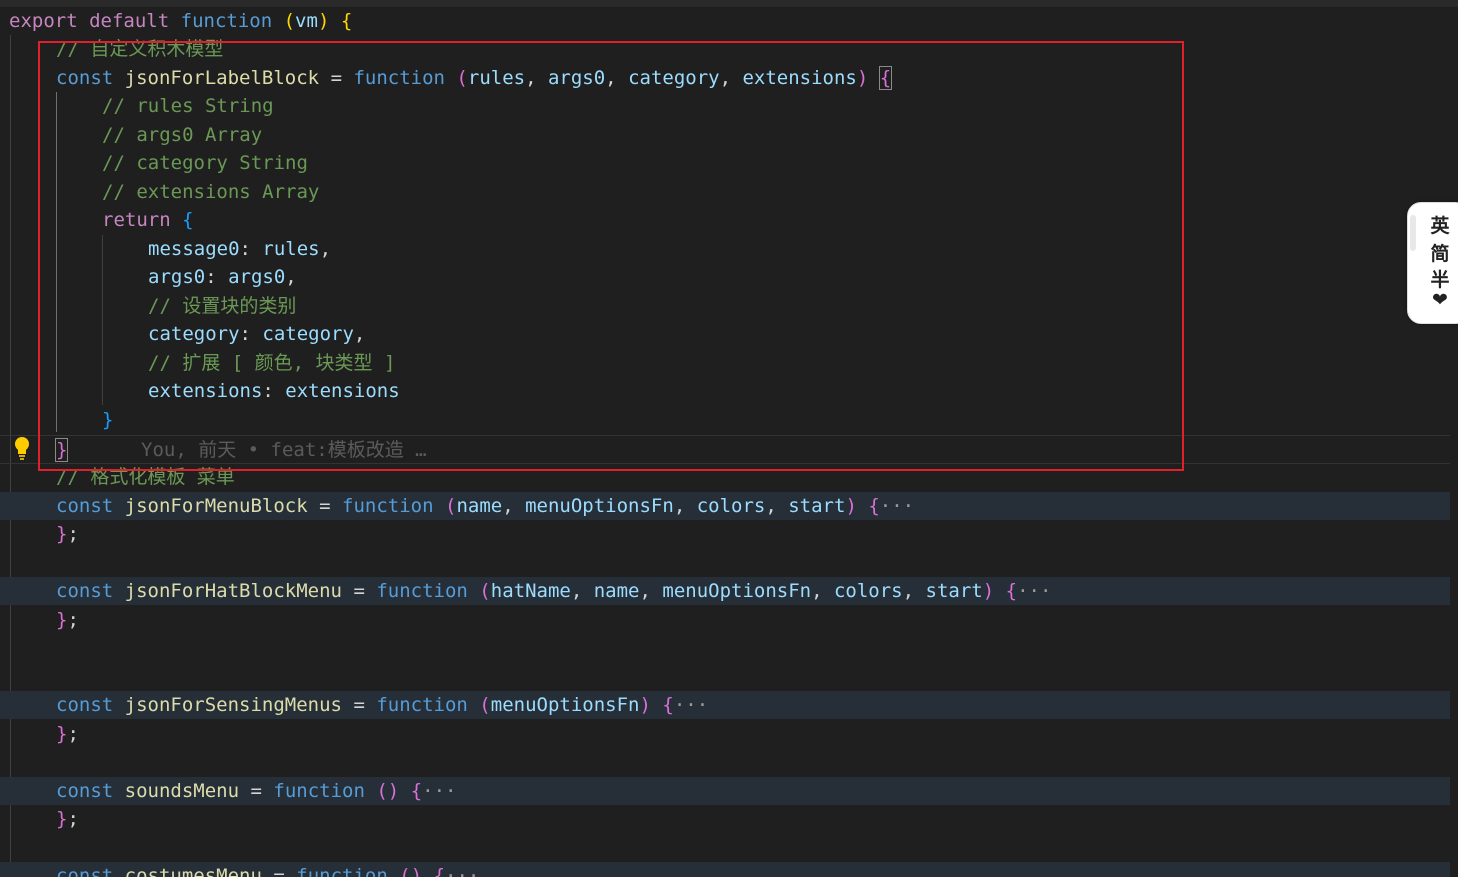  What do you see at coordinates (725, 192) in the screenshot?
I see `code-line: // extensions Array` at bounding box center [725, 192].